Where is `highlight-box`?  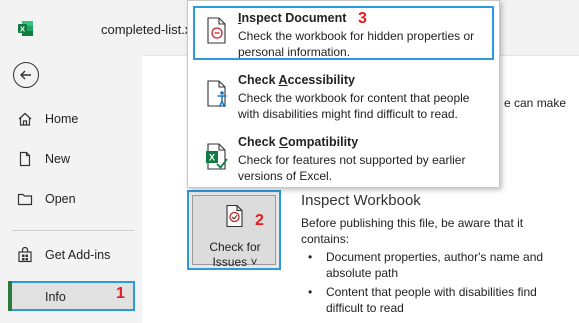 highlight-box is located at coordinates (343, 33).